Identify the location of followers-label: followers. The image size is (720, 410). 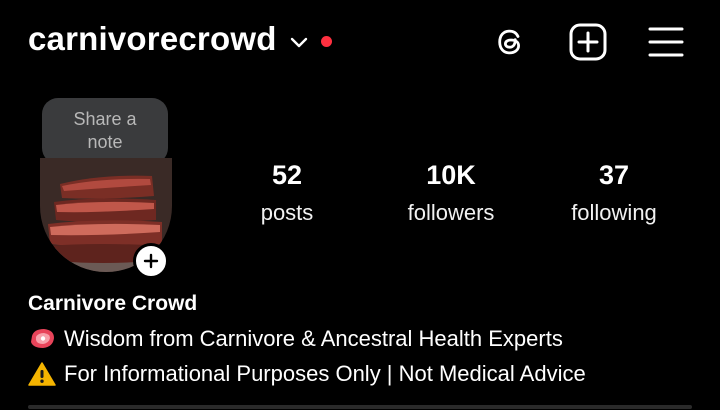
(451, 212).